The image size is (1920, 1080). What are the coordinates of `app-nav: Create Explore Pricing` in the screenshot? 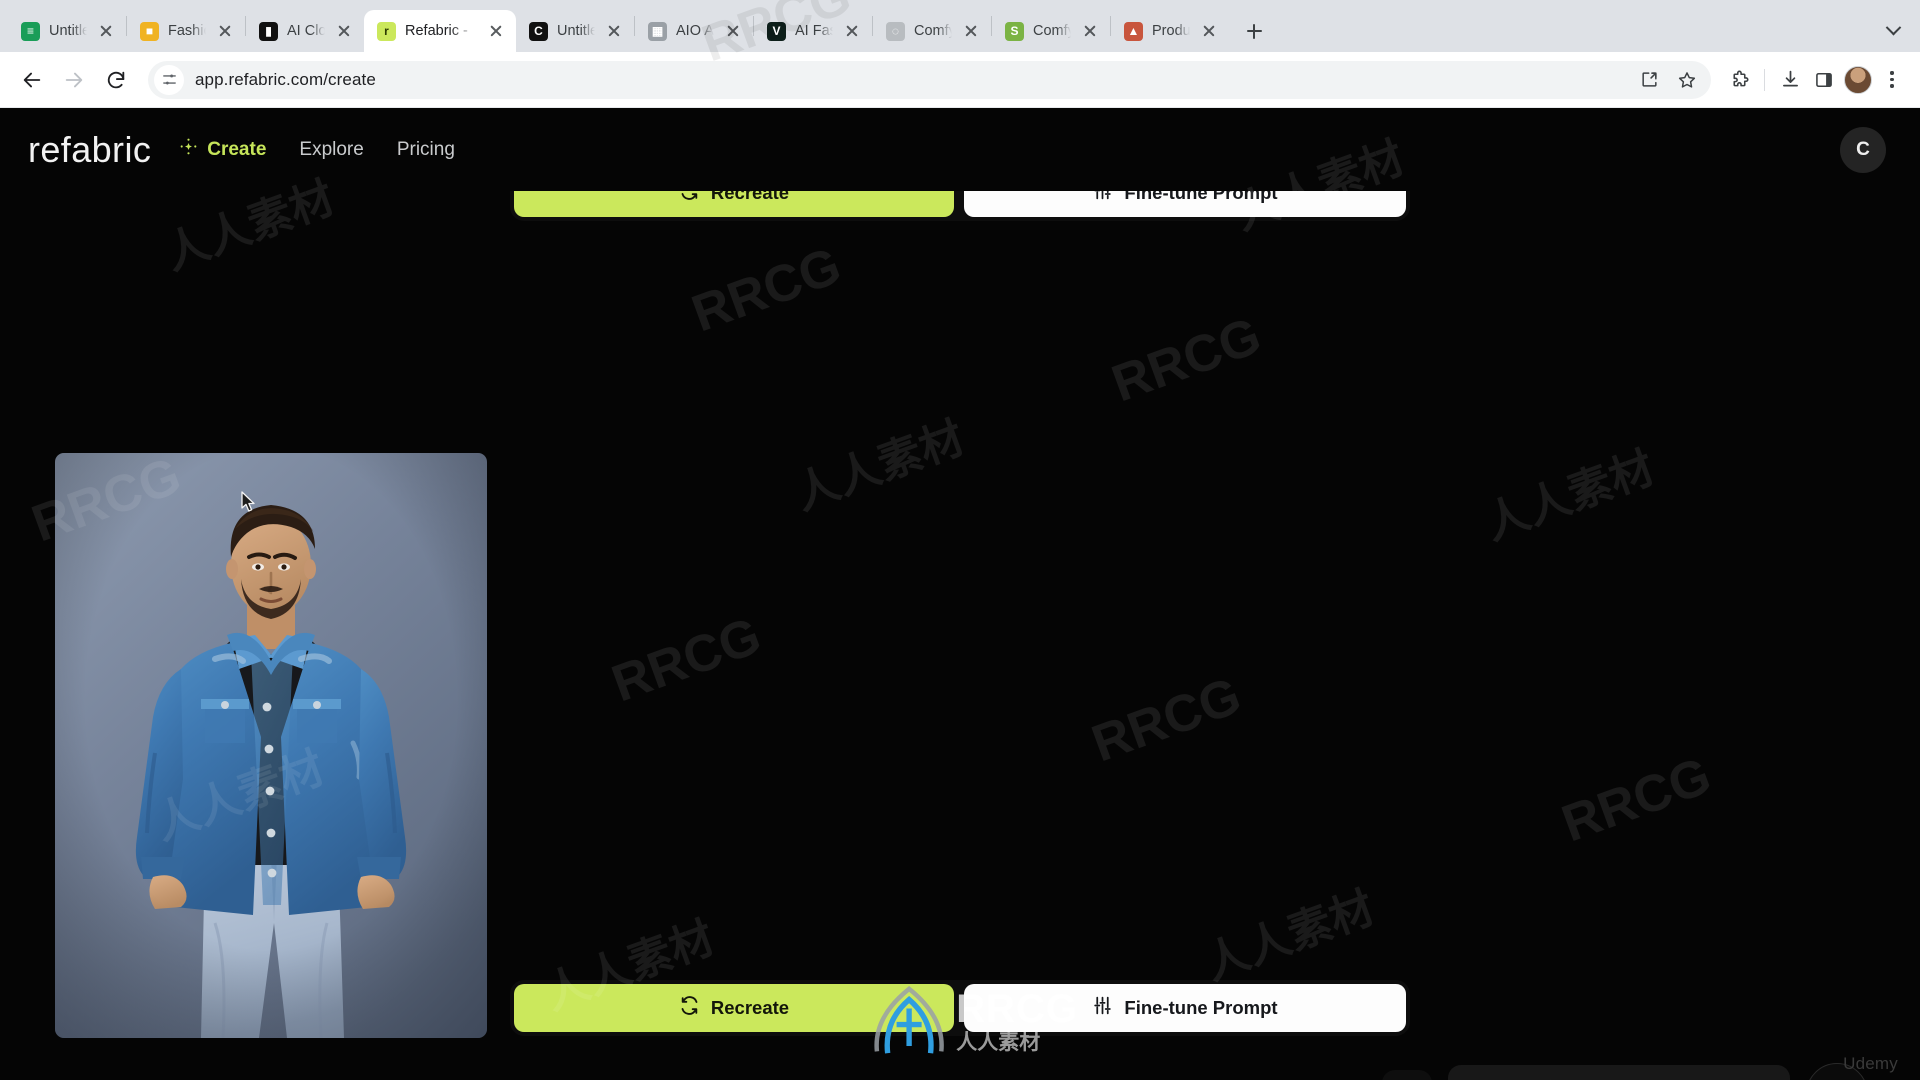 It's located at (317, 149).